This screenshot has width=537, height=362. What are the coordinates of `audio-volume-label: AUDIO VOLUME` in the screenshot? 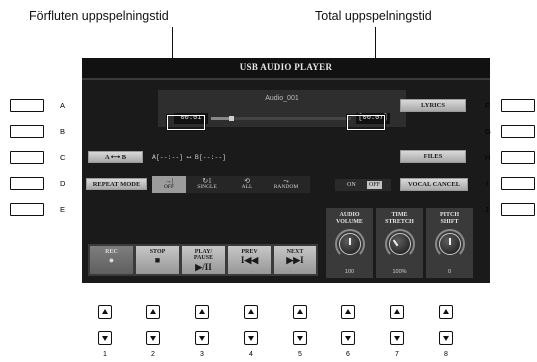 It's located at (349, 218).